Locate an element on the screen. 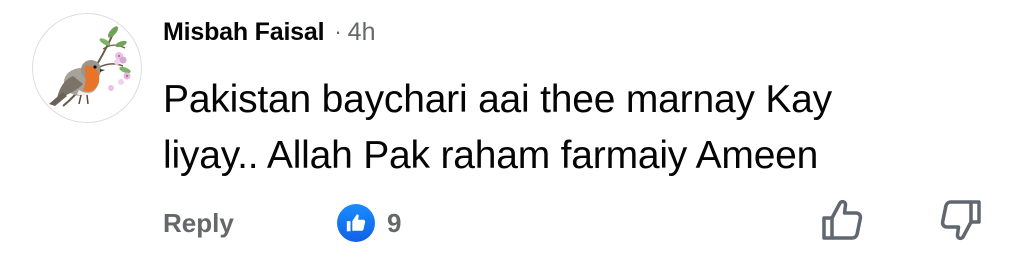 The height and width of the screenshot is (274, 1024). reaction-summary: 9 is located at coordinates (369, 223).